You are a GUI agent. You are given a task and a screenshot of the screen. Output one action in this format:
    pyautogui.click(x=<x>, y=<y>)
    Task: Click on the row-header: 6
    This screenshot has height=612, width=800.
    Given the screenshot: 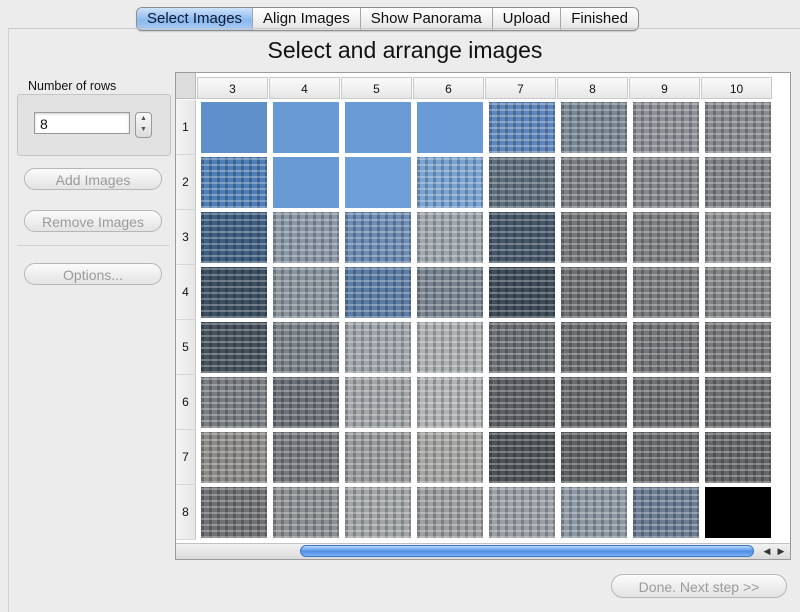 What is the action you would take?
    pyautogui.click(x=186, y=402)
    